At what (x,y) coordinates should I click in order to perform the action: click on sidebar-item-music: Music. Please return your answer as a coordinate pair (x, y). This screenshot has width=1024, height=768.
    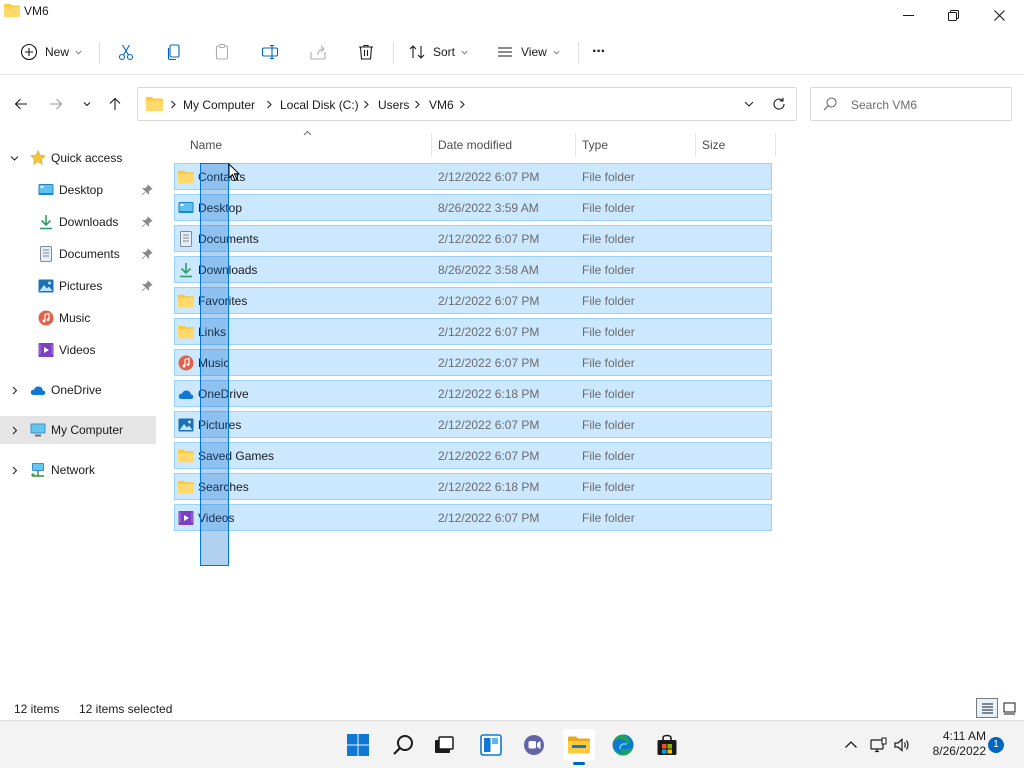
    Looking at the image, I should click on (78, 318).